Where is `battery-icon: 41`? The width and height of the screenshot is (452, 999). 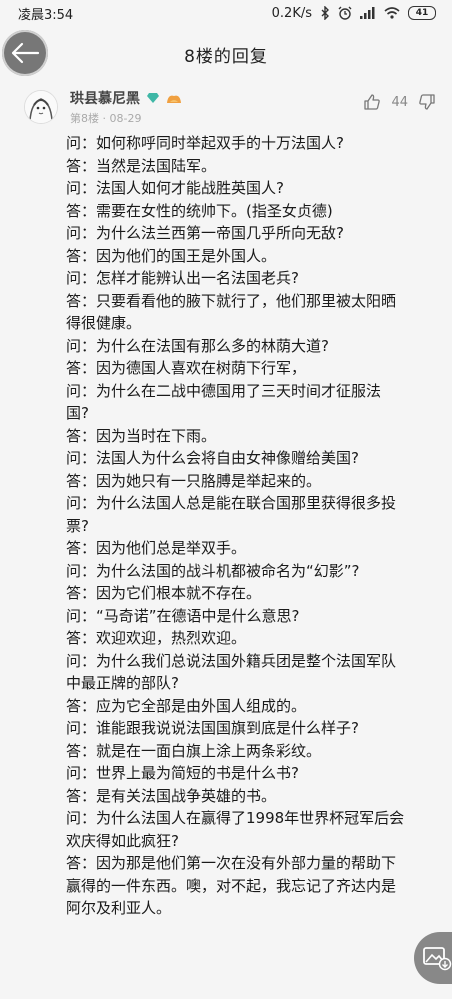
battery-icon: 41 is located at coordinates (422, 13).